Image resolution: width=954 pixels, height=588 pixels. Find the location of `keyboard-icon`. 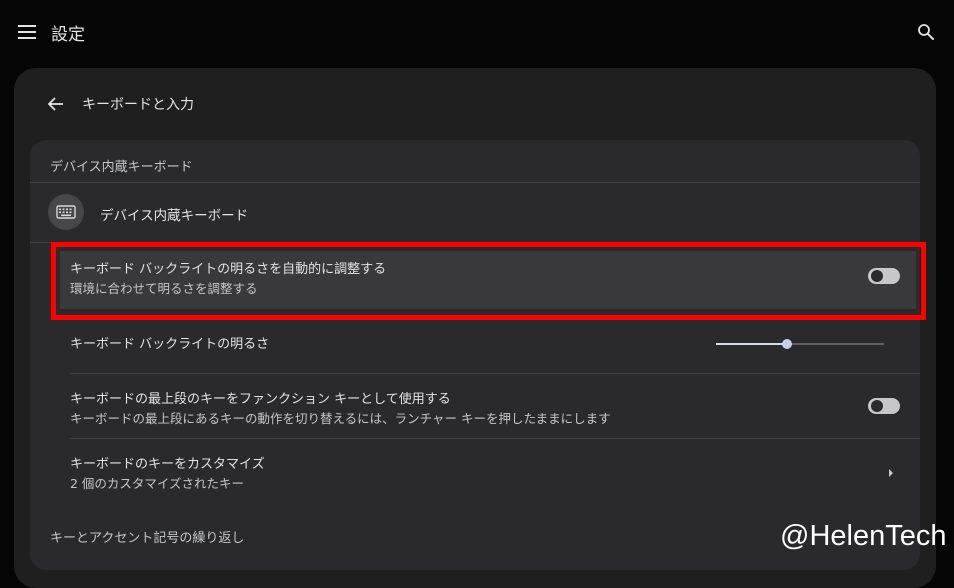

keyboard-icon is located at coordinates (66, 212).